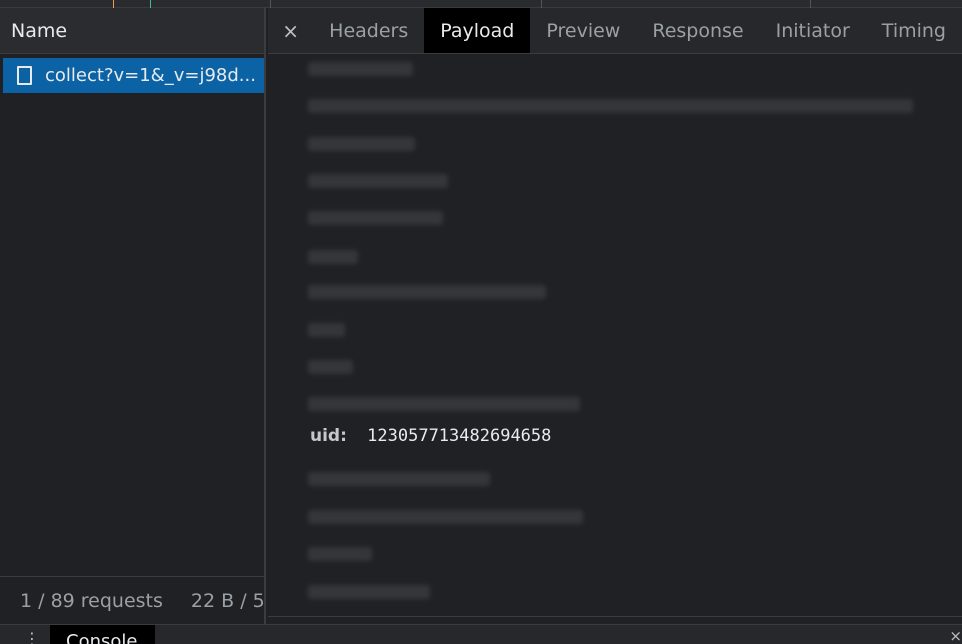 The height and width of the screenshot is (644, 962). I want to click on request-count: 1 / 89 requests, so click(91, 600).